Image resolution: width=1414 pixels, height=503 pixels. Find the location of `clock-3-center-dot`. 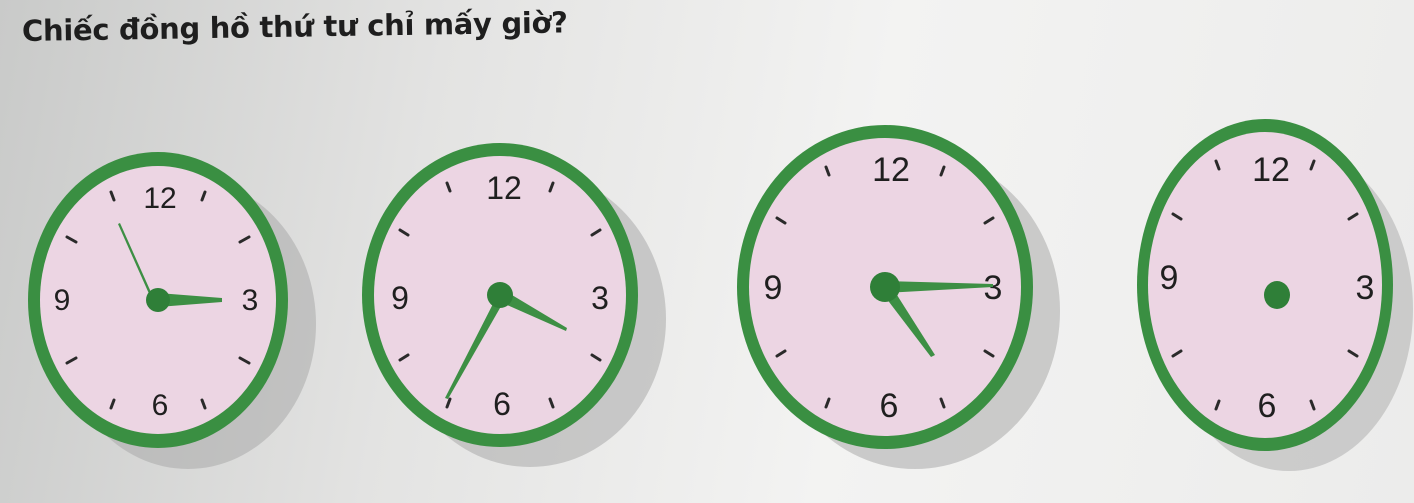

clock-3-center-dot is located at coordinates (885, 287).